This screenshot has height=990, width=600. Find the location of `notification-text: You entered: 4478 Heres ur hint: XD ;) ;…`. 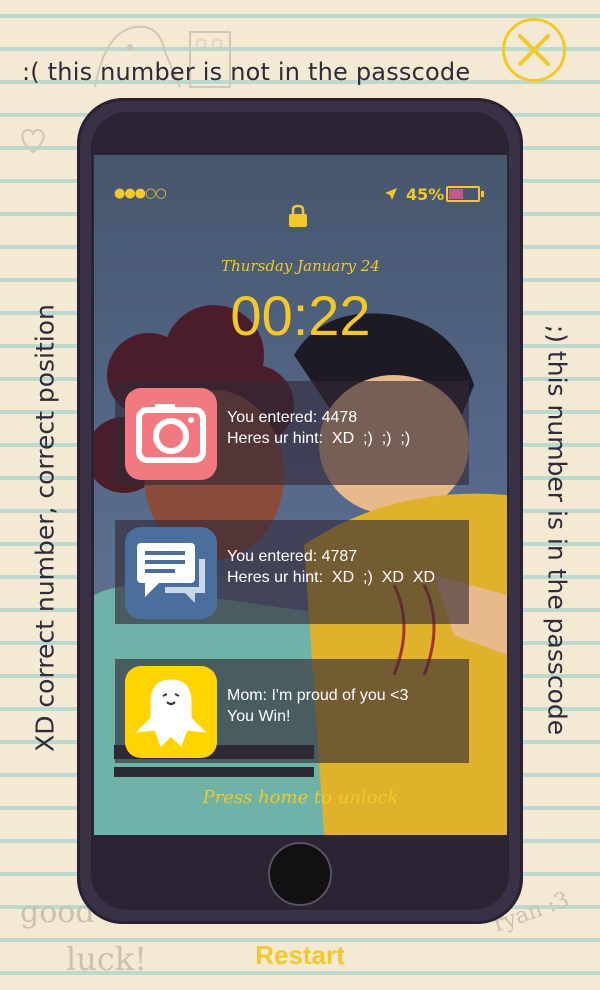

notification-text: You entered: 4478 Heres ur hint: XD ;) ;… is located at coordinates (318, 428).